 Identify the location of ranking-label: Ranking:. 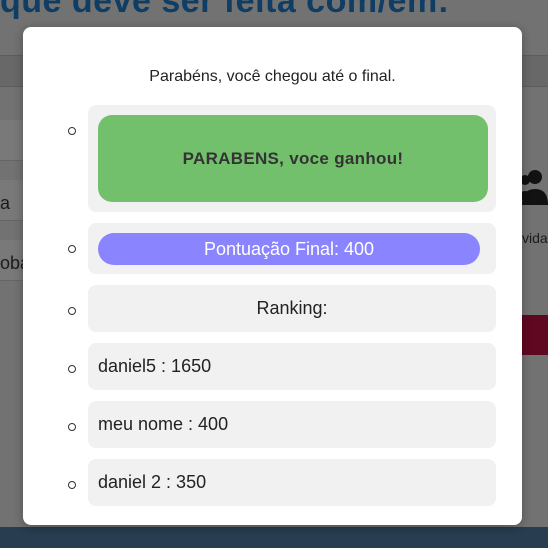
(292, 308).